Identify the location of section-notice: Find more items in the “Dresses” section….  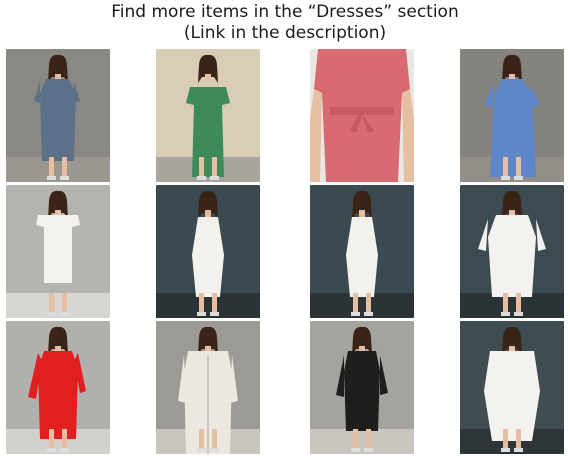
(285, 23).